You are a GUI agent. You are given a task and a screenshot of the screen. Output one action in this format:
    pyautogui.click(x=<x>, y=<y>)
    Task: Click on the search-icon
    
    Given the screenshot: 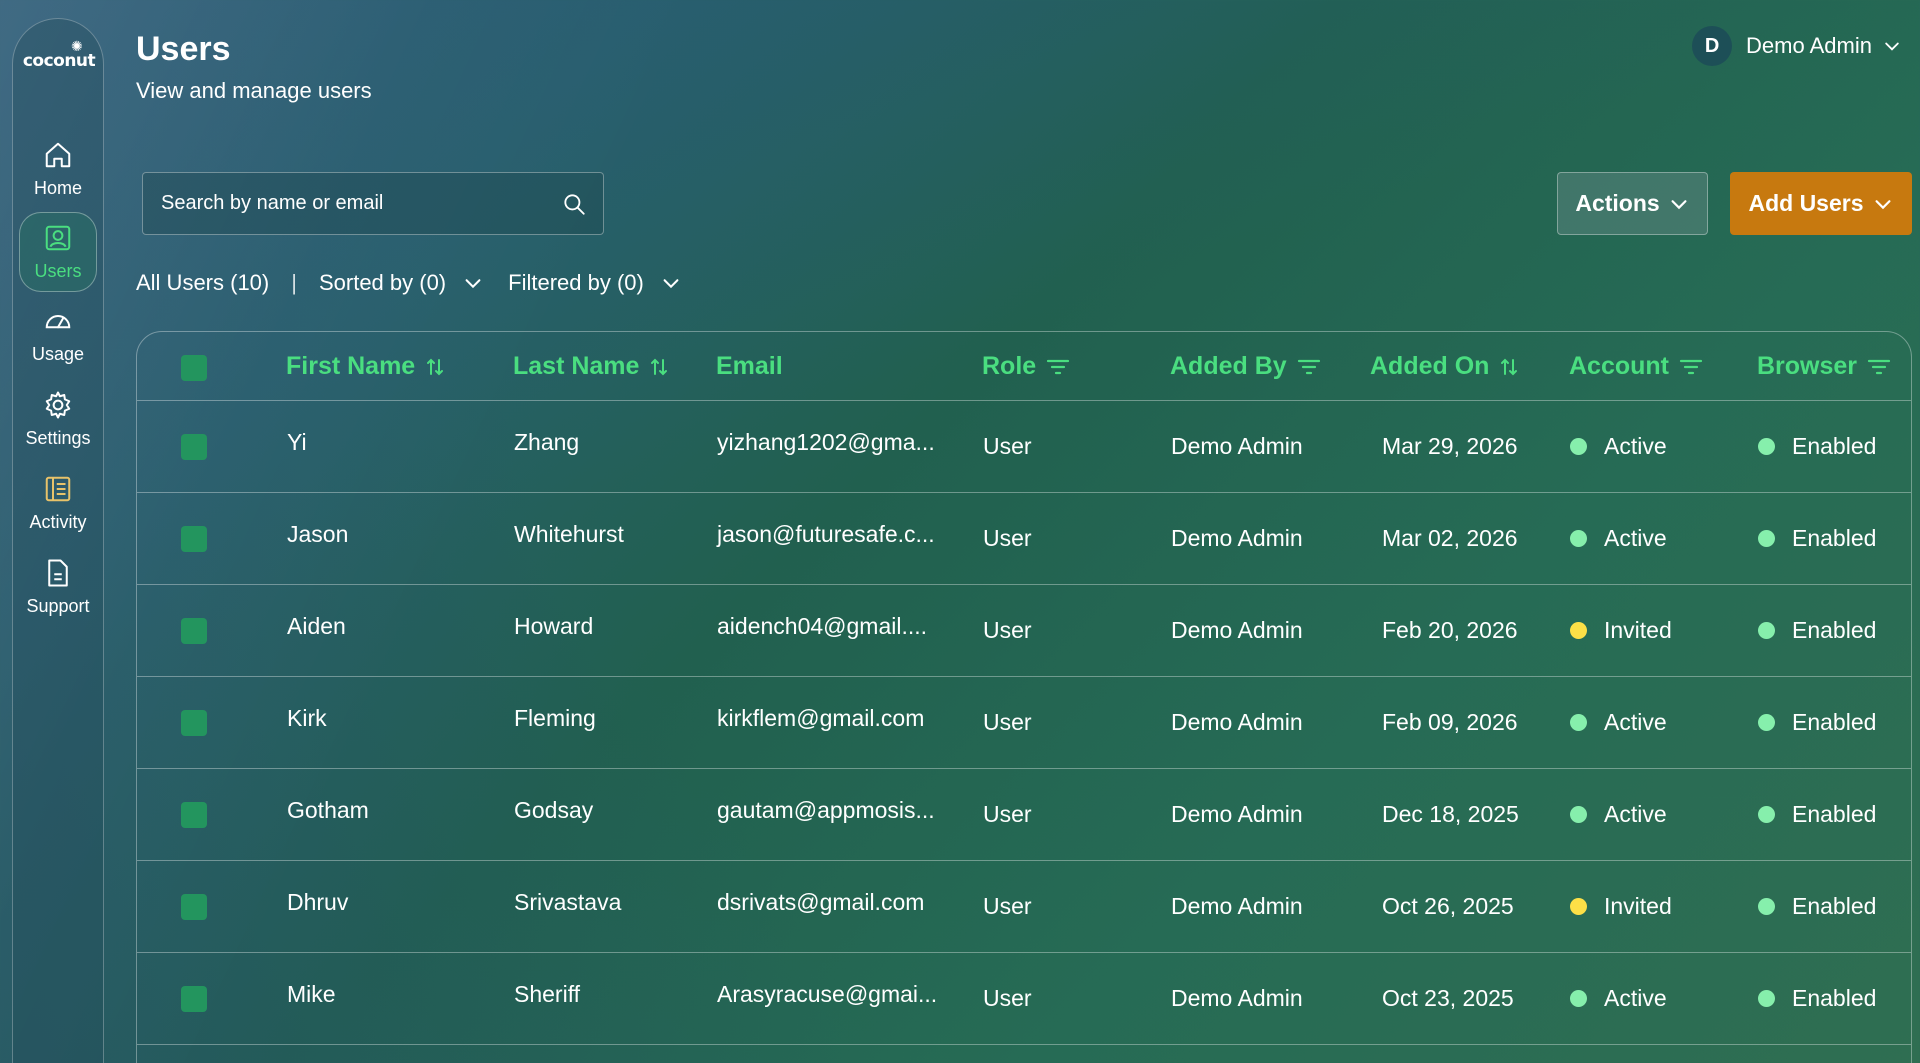 What is the action you would take?
    pyautogui.click(x=574, y=204)
    